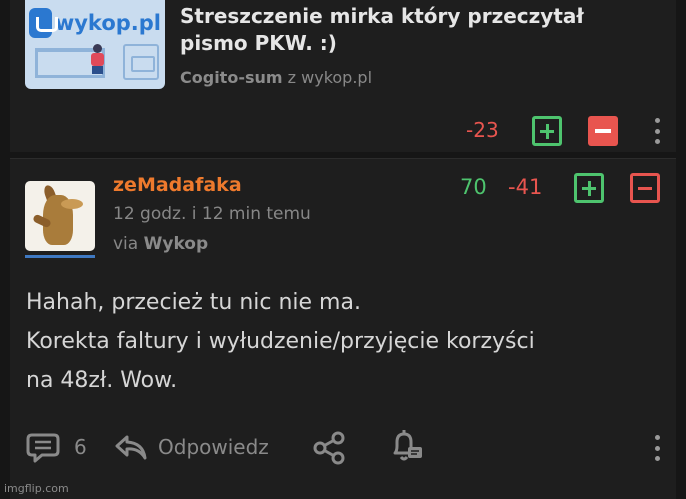 This screenshot has height=499, width=686. What do you see at coordinates (330, 448) in the screenshot?
I see `share-icon` at bounding box center [330, 448].